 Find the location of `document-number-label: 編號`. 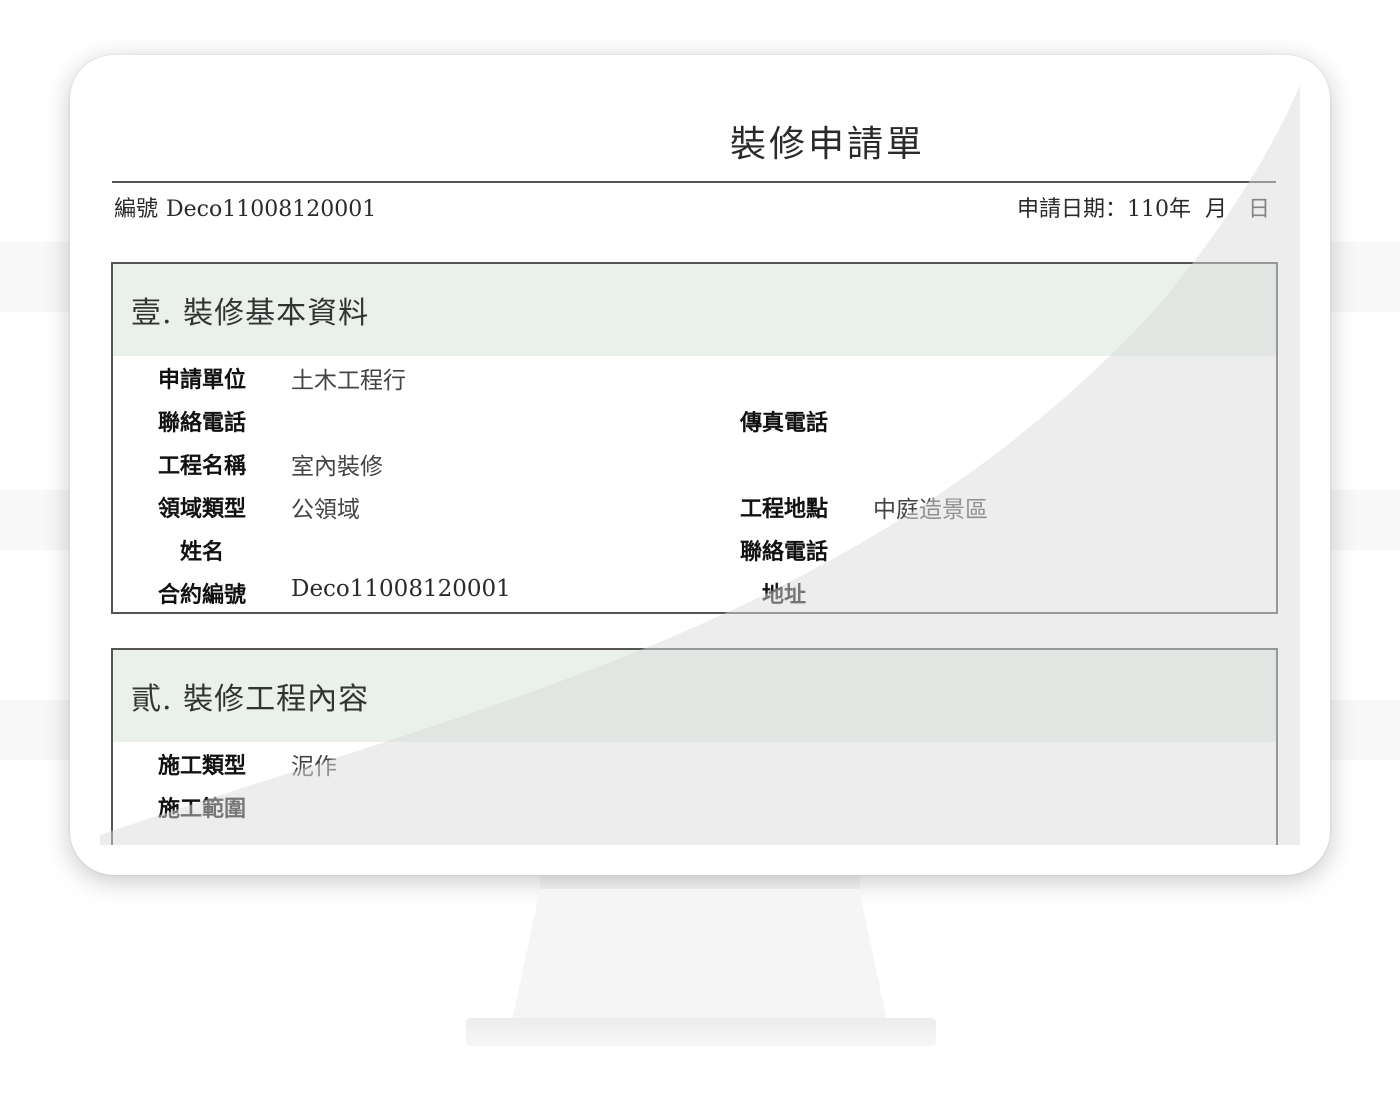

document-number-label: 編號 is located at coordinates (136, 209).